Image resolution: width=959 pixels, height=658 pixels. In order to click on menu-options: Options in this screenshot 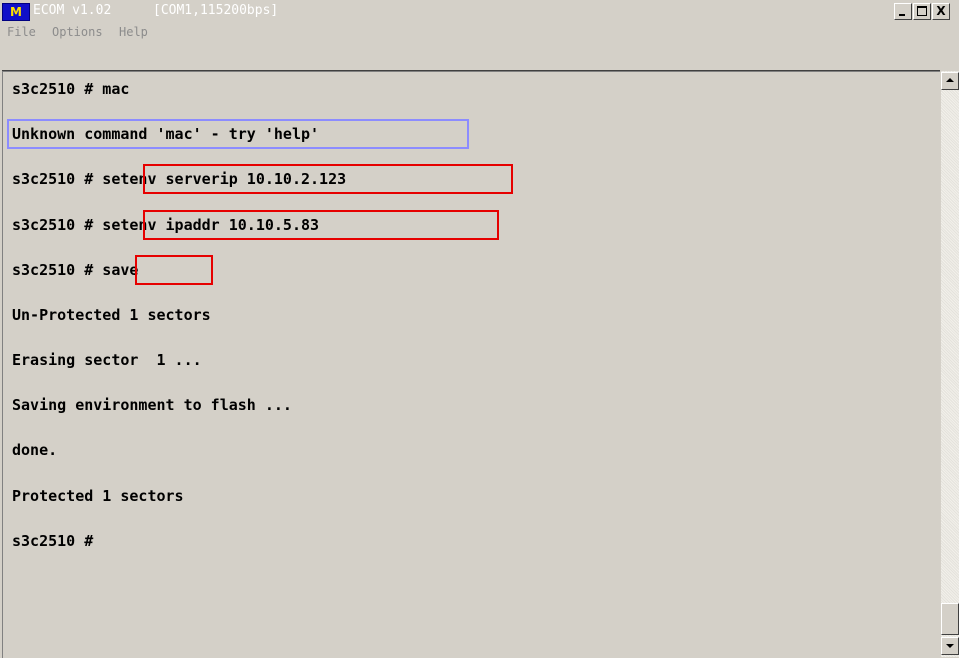, I will do `click(77, 32)`.